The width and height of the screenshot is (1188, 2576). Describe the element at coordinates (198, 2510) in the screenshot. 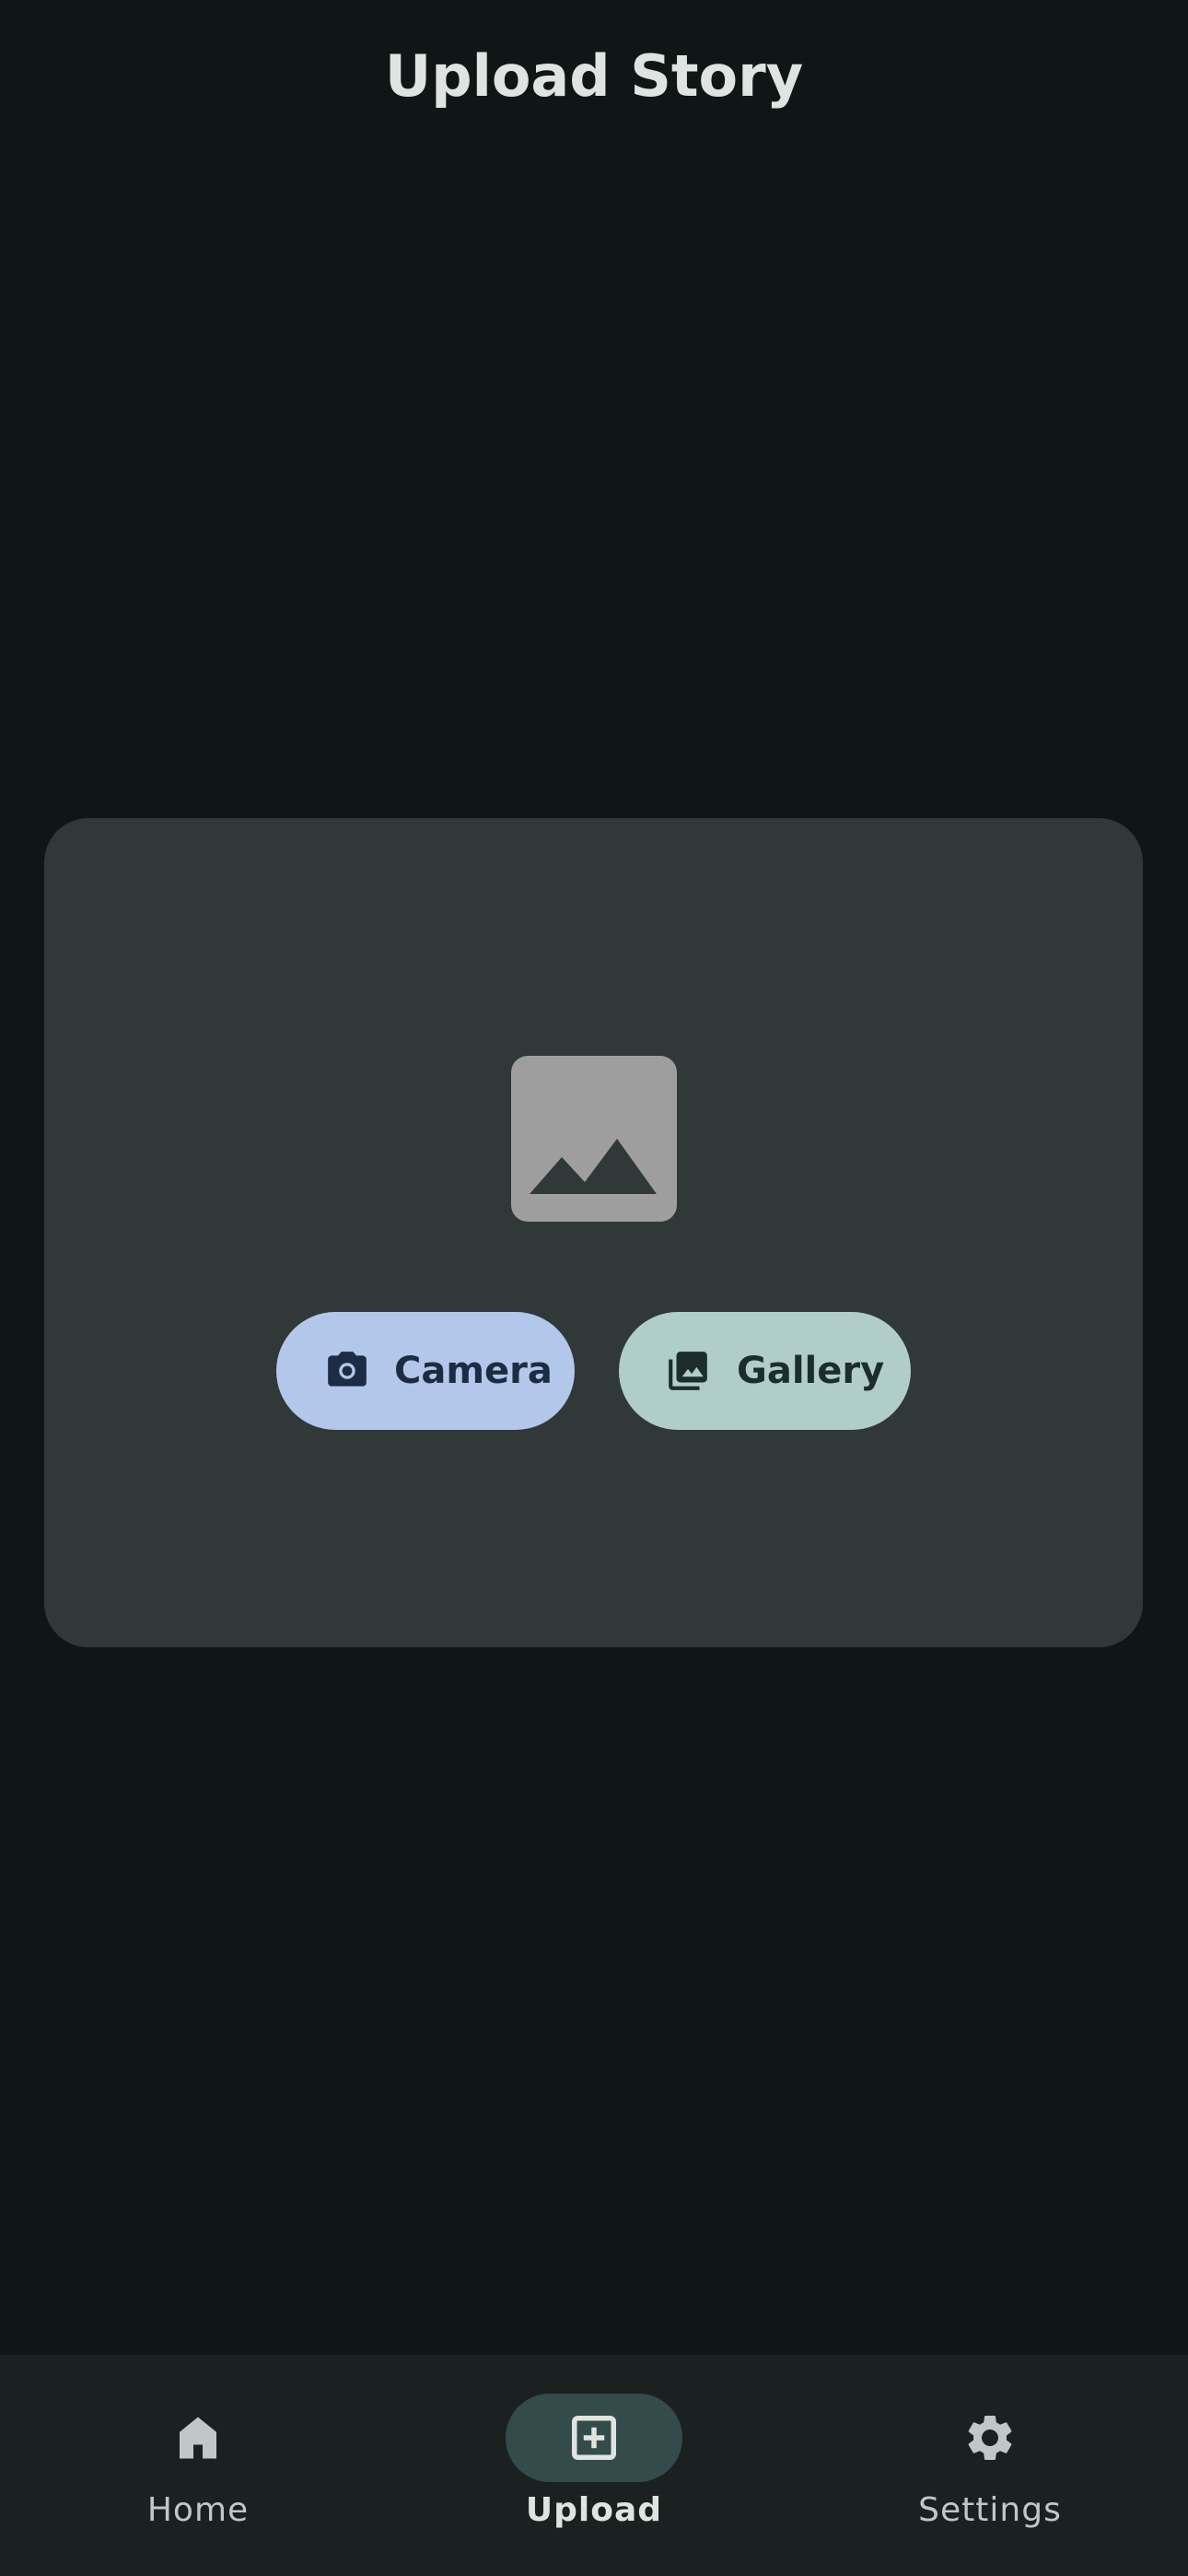

I see `nav-label-home: Home` at that location.